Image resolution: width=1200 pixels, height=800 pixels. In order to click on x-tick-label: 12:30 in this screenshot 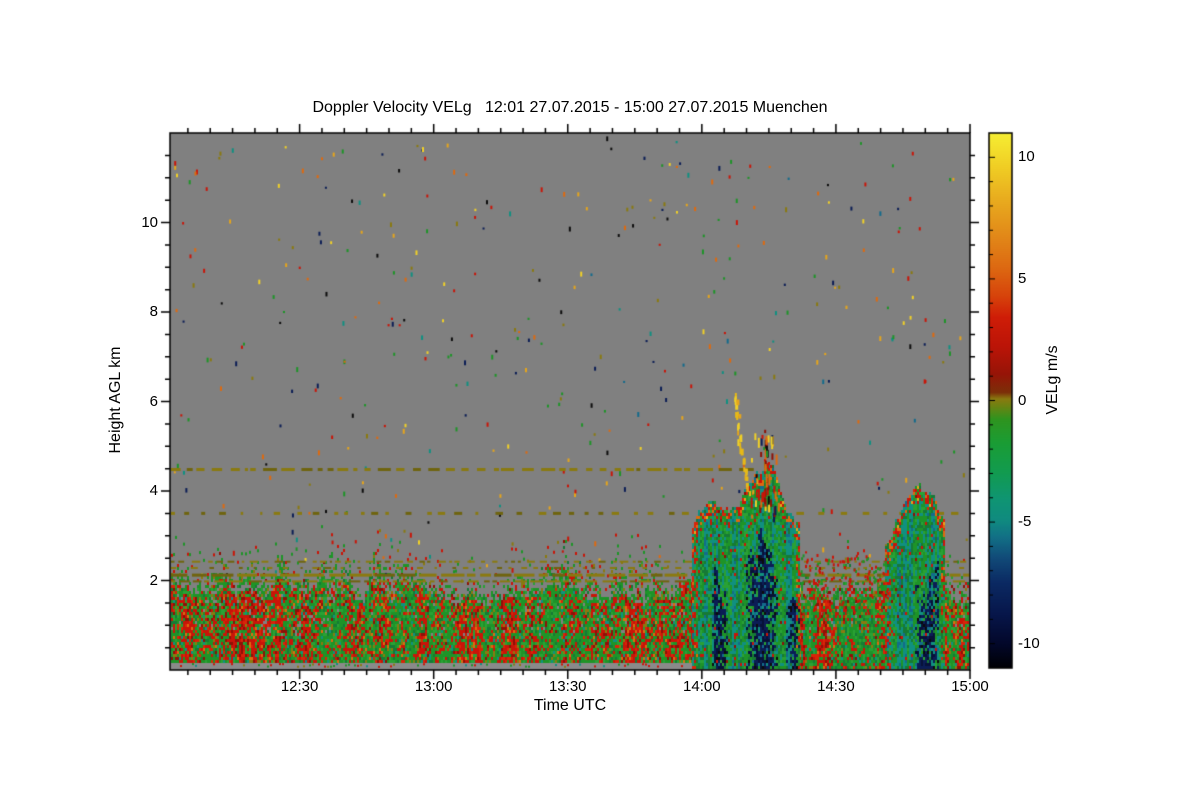, I will do `click(299, 686)`.